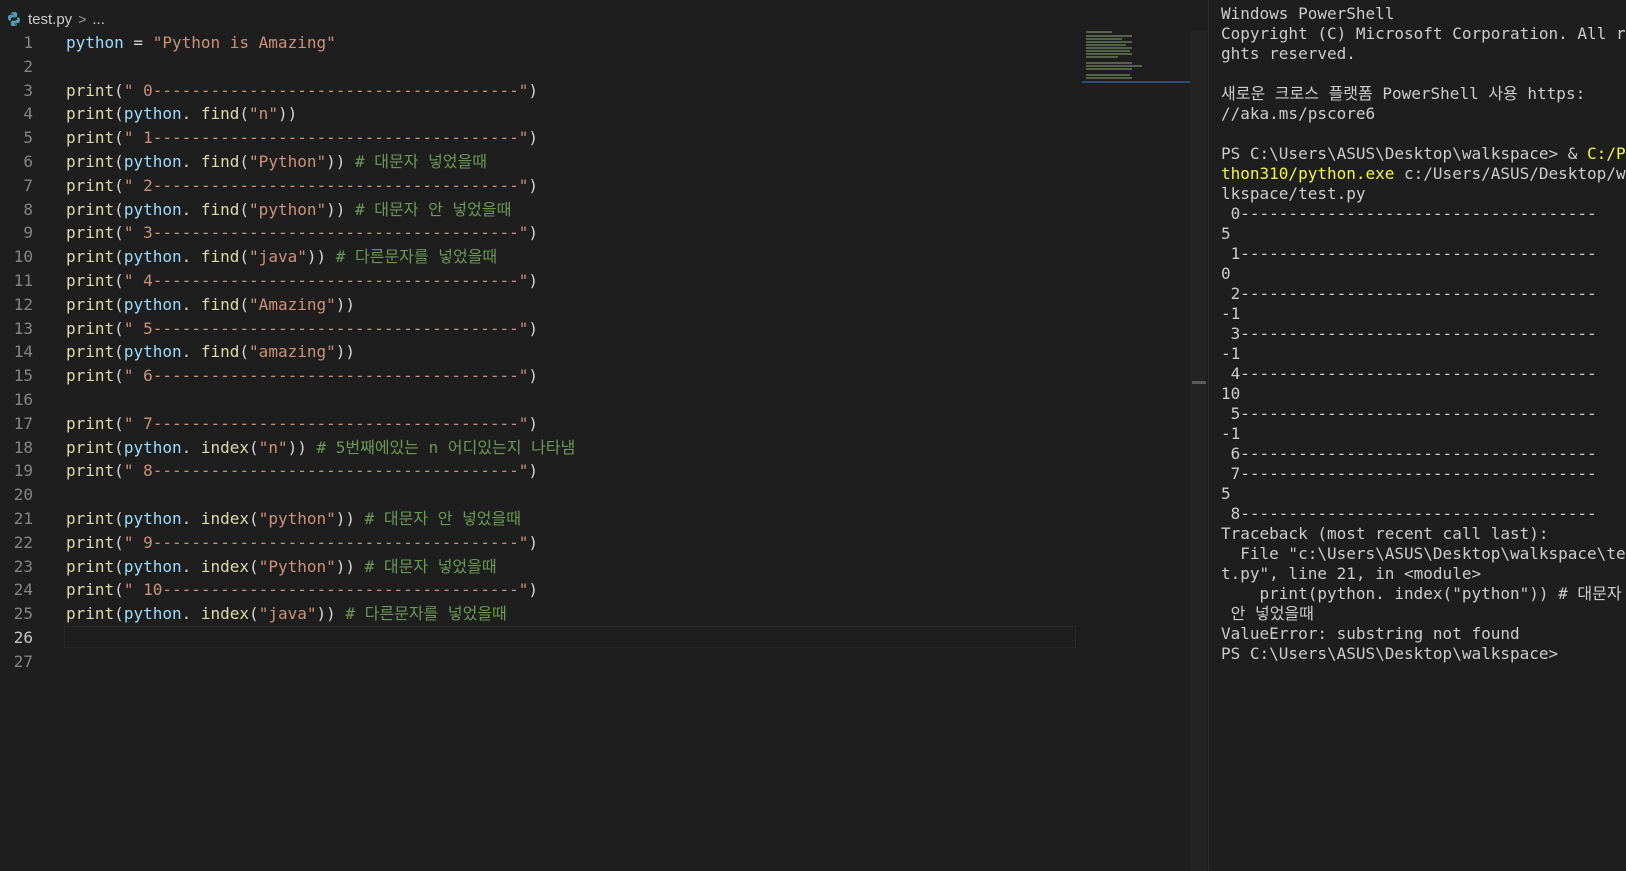 Image resolution: width=1626 pixels, height=871 pixels. Describe the element at coordinates (1409, 253) in the screenshot. I see `terminal-text: 1-------------------------------------` at that location.